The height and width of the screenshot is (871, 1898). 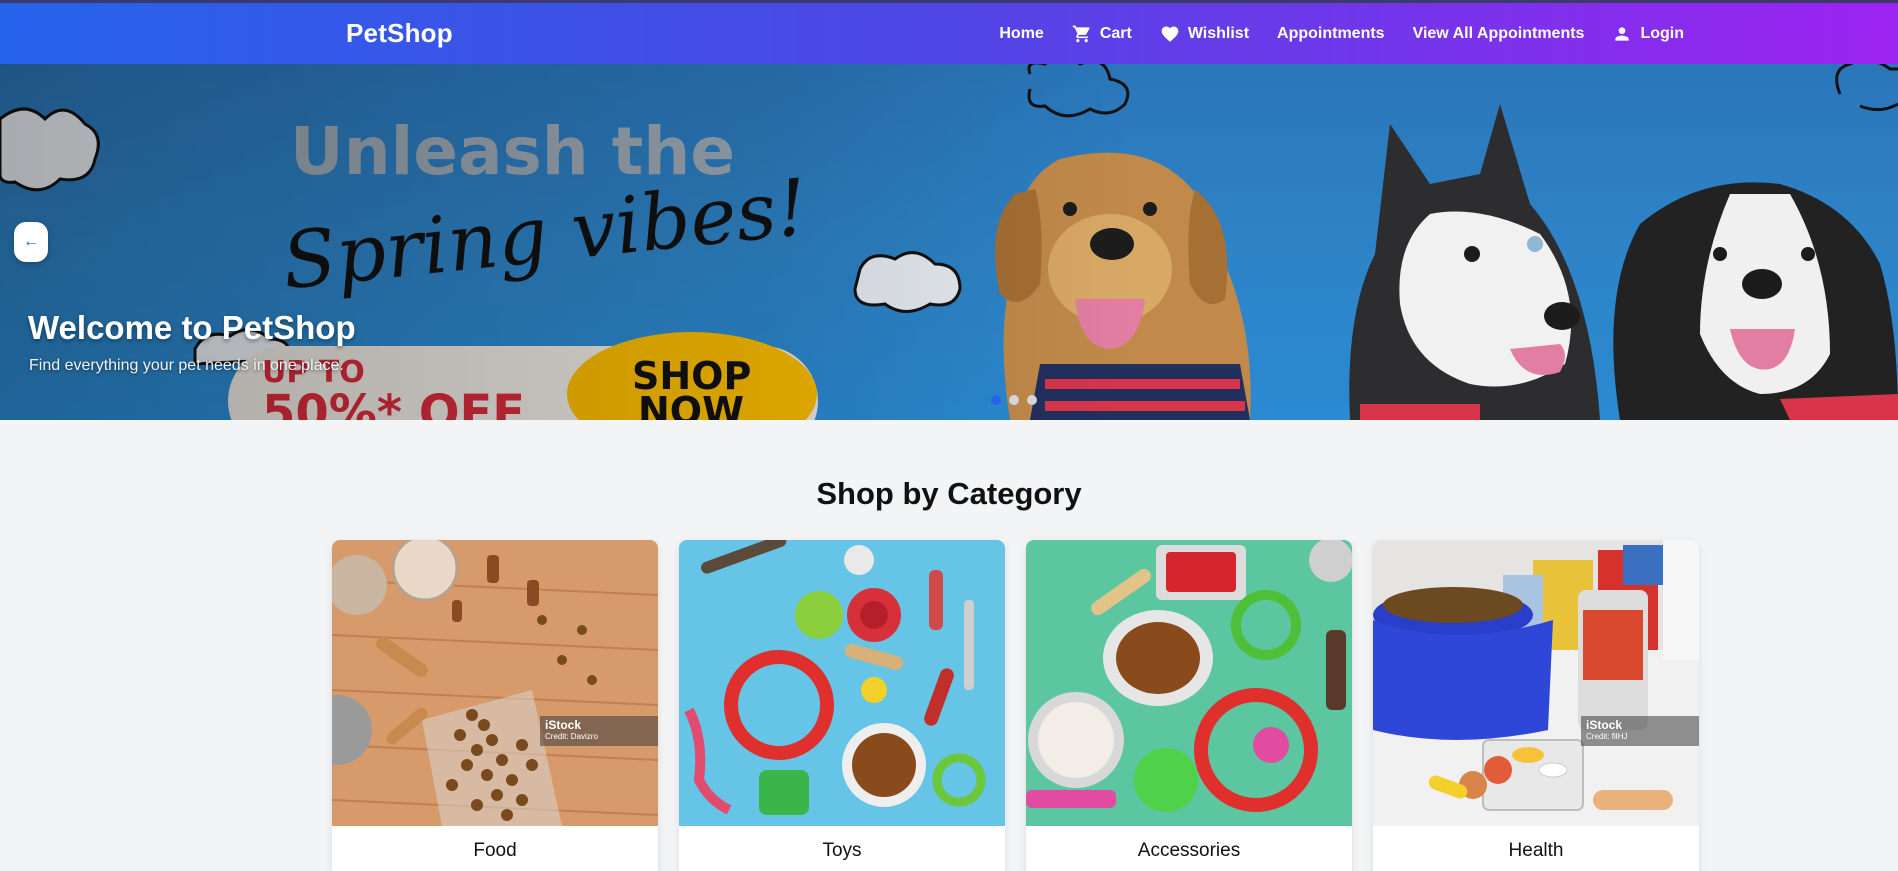 I want to click on category-label-toys: Toys, so click(x=842, y=850).